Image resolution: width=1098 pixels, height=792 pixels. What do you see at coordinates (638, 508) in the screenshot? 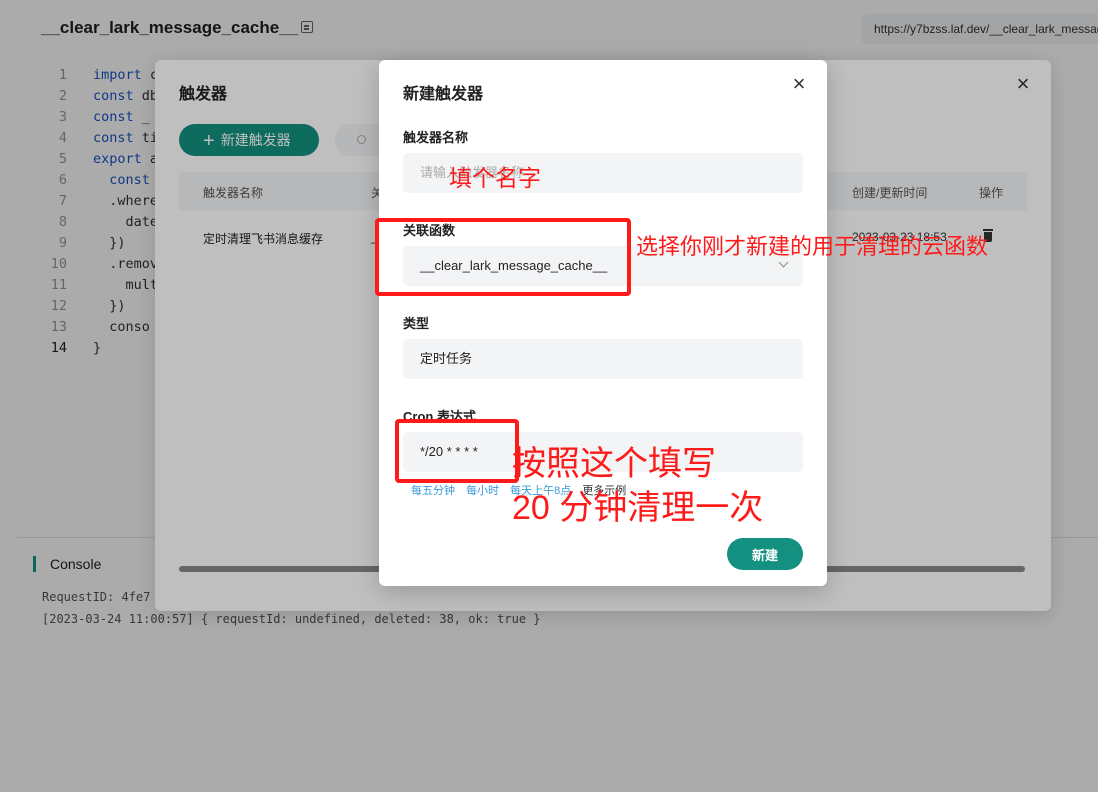
I see `annotation-cron-interval-note: 20 分钟清理一次` at bounding box center [638, 508].